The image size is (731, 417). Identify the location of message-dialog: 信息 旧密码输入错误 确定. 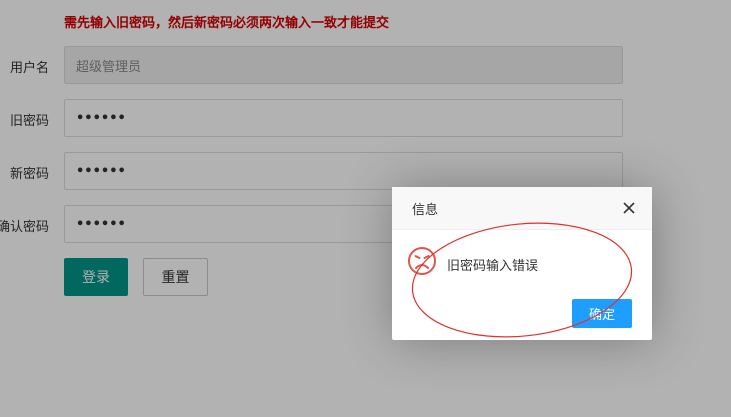
(522, 263).